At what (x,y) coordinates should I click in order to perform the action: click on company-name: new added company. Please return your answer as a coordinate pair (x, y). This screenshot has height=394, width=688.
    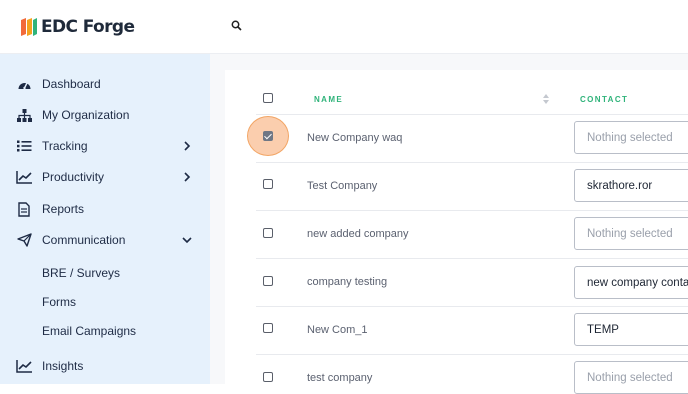
    Looking at the image, I should click on (358, 234).